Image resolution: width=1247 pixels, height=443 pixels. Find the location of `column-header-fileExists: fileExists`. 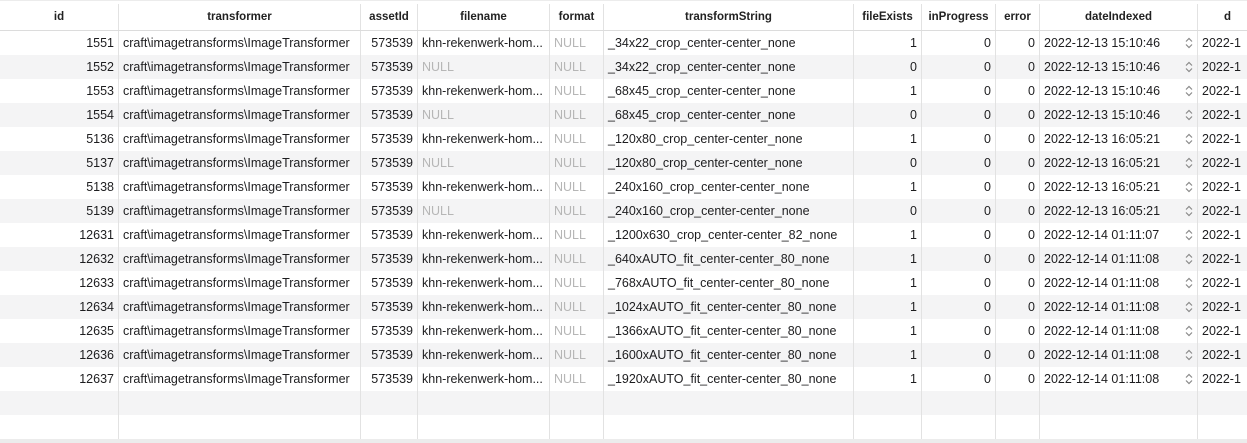

column-header-fileExists: fileExists is located at coordinates (888, 17).